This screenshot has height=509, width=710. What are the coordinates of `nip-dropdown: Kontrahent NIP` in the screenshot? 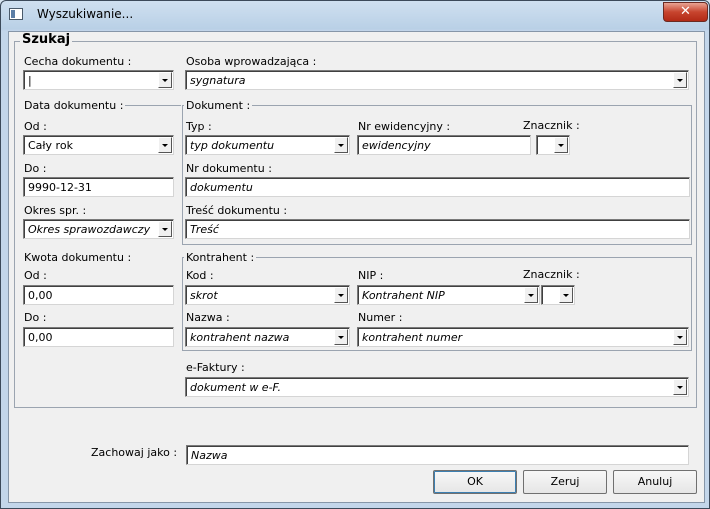 It's located at (448, 295).